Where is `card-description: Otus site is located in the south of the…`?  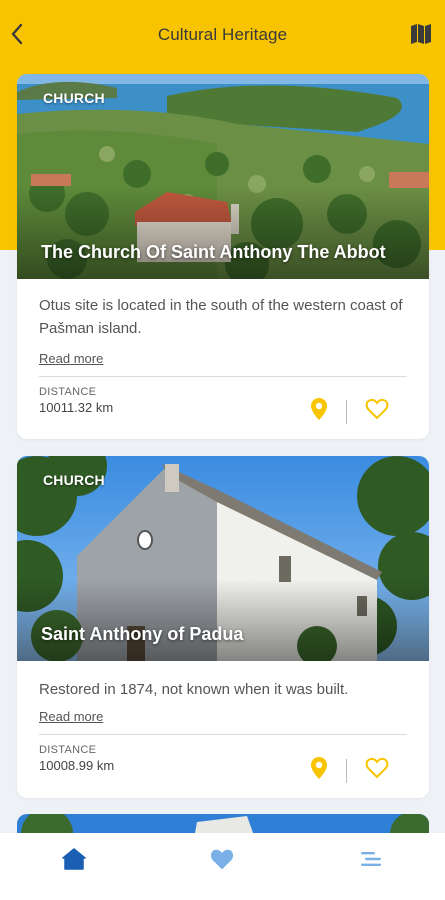 card-description: Otus site is located in the south of the… is located at coordinates (221, 317).